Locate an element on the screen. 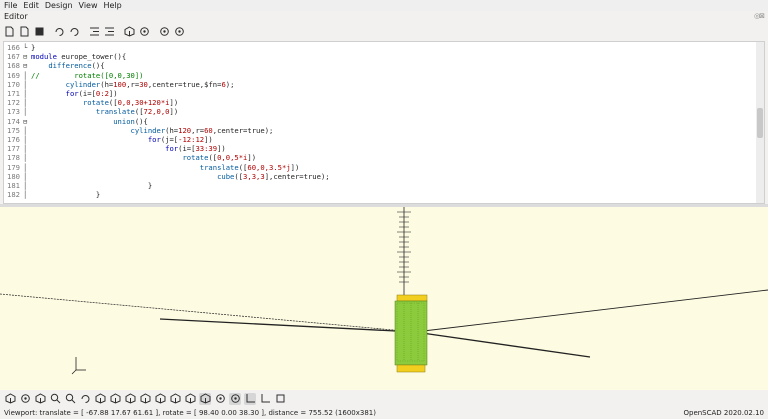 Image resolution: width=768 pixels, height=419 pixels. editor-title: Editor is located at coordinates (16, 16).